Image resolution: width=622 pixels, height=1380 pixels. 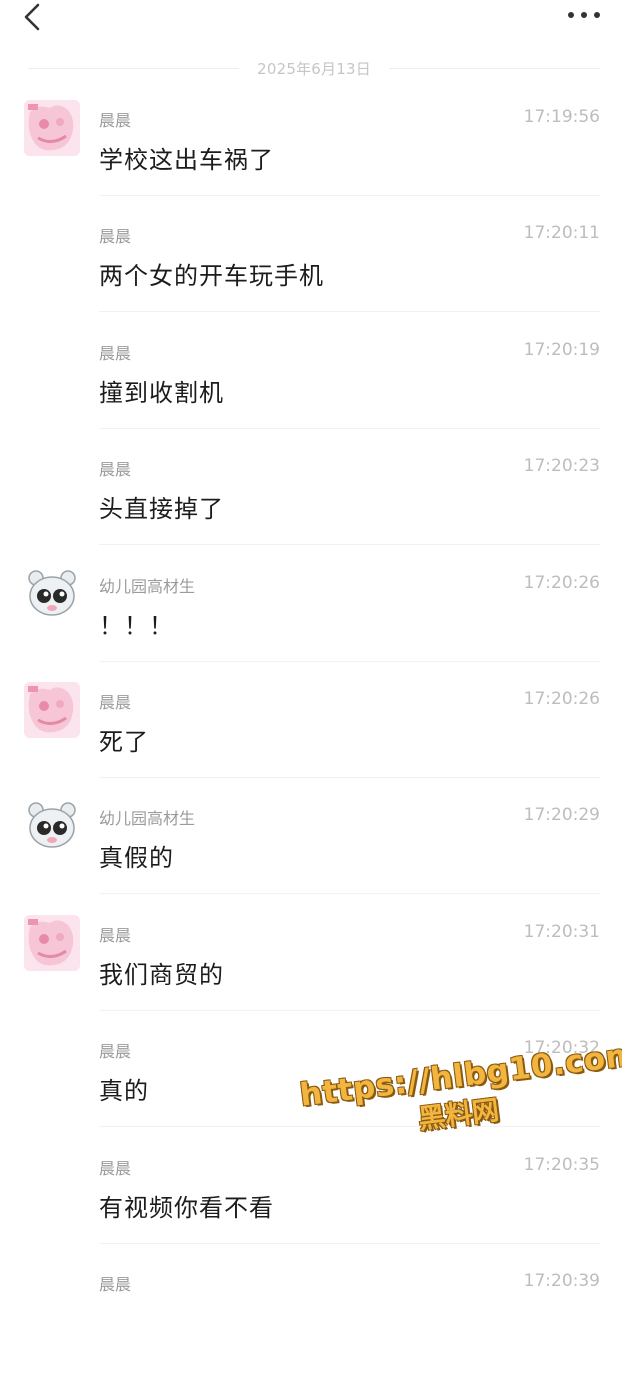 What do you see at coordinates (561, 349) in the screenshot?
I see `message-time: 17:20:19` at bounding box center [561, 349].